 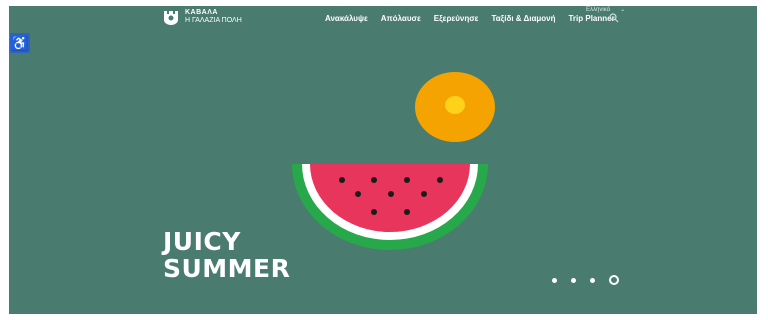 What do you see at coordinates (201, 12) in the screenshot?
I see `logo-title: ΚΑΒΑΛΑ` at bounding box center [201, 12].